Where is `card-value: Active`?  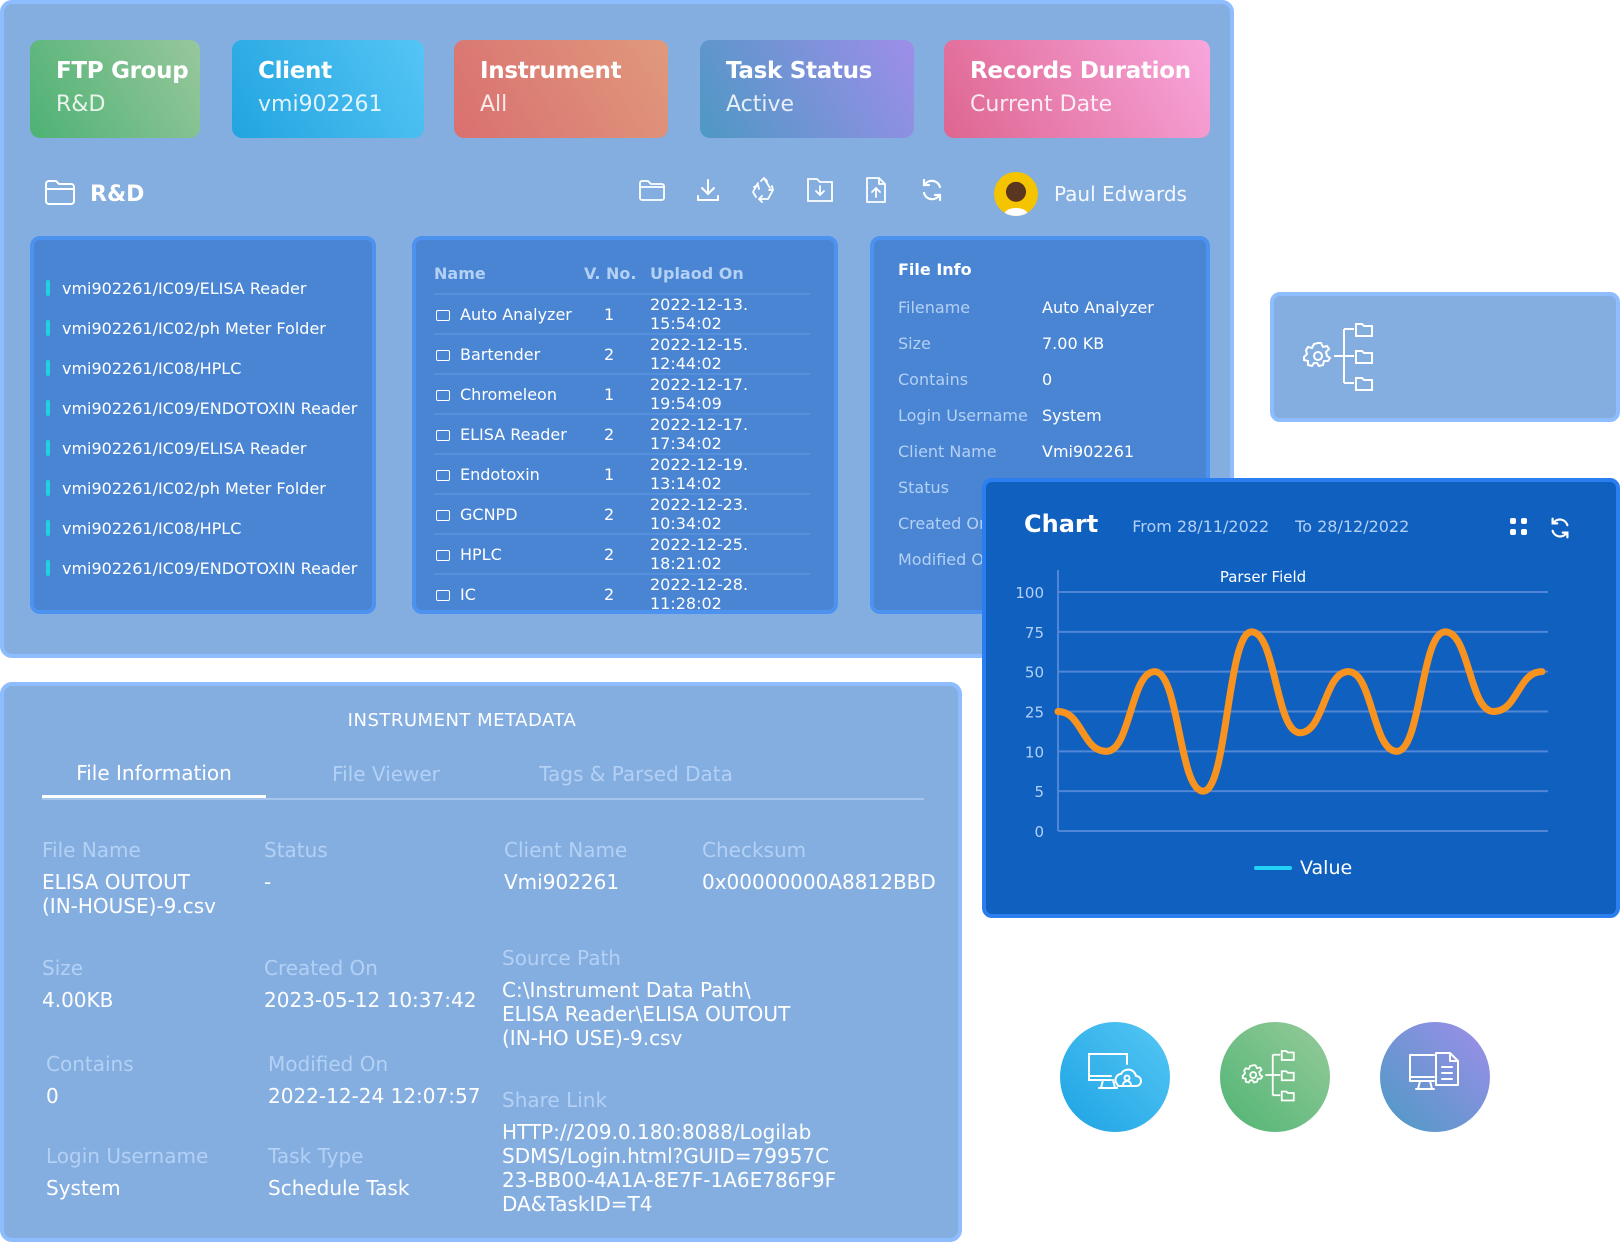
card-value: Active is located at coordinates (760, 104).